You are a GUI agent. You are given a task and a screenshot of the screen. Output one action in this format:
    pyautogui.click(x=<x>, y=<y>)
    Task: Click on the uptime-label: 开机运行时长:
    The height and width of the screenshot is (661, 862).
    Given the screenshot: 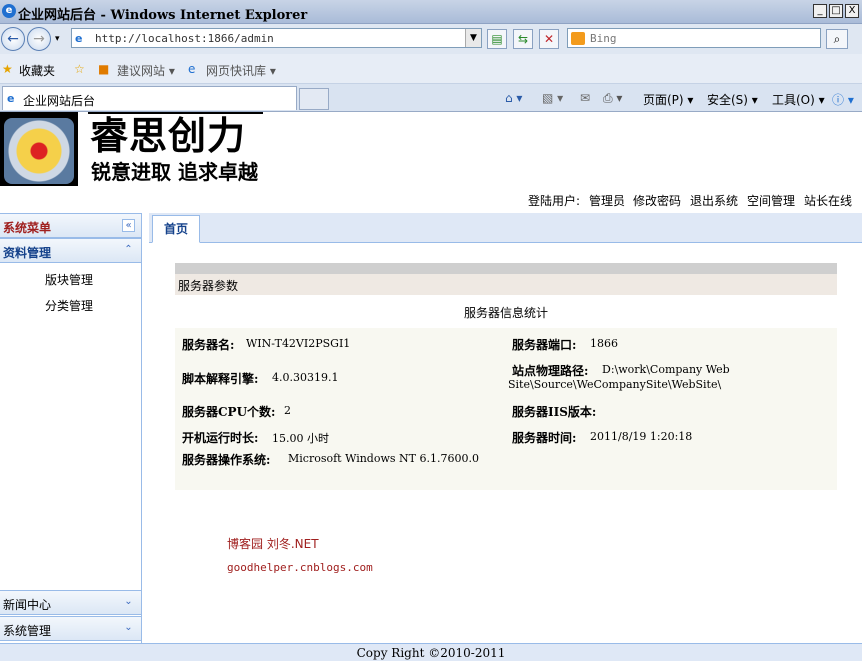 What is the action you would take?
    pyautogui.click(x=220, y=438)
    